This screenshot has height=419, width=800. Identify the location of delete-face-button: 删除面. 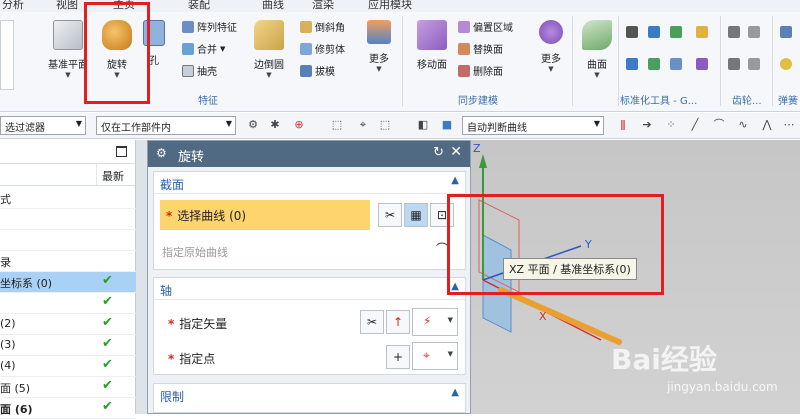
(480, 70).